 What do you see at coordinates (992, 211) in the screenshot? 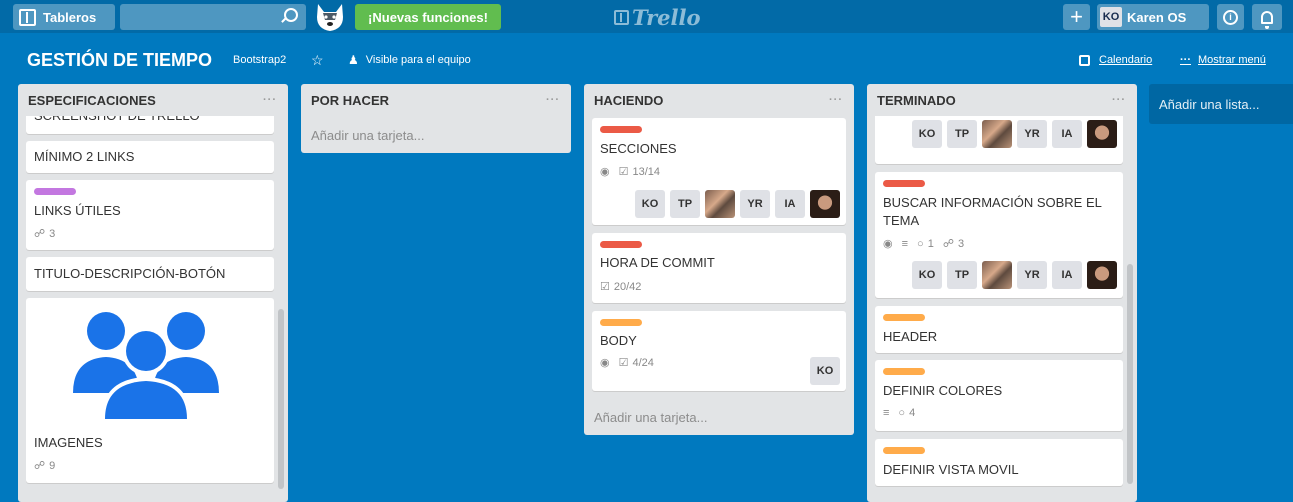
I see `card-title: BUSCAR INFORMACIÓN SOBRE EL TEMA` at bounding box center [992, 211].